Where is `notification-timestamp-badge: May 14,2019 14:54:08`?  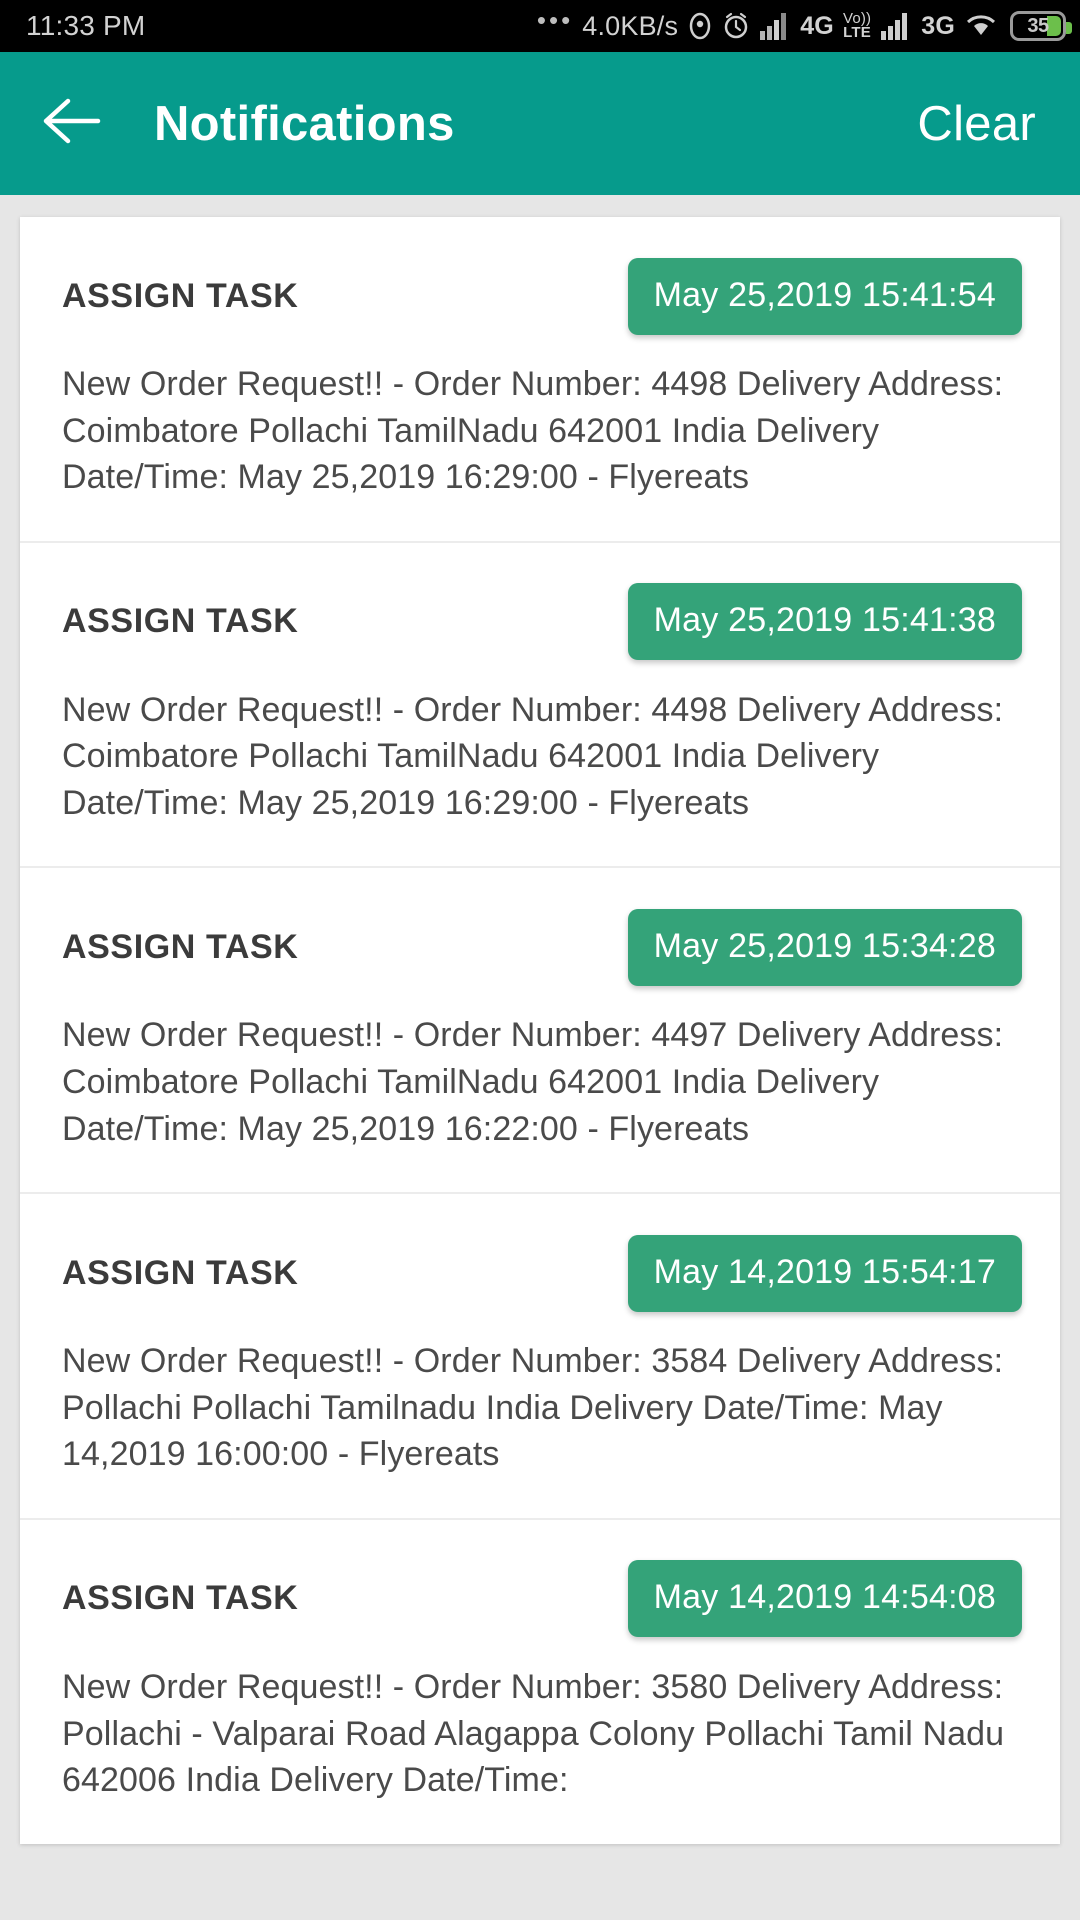 notification-timestamp-badge: May 14,2019 14:54:08 is located at coordinates (824, 1599).